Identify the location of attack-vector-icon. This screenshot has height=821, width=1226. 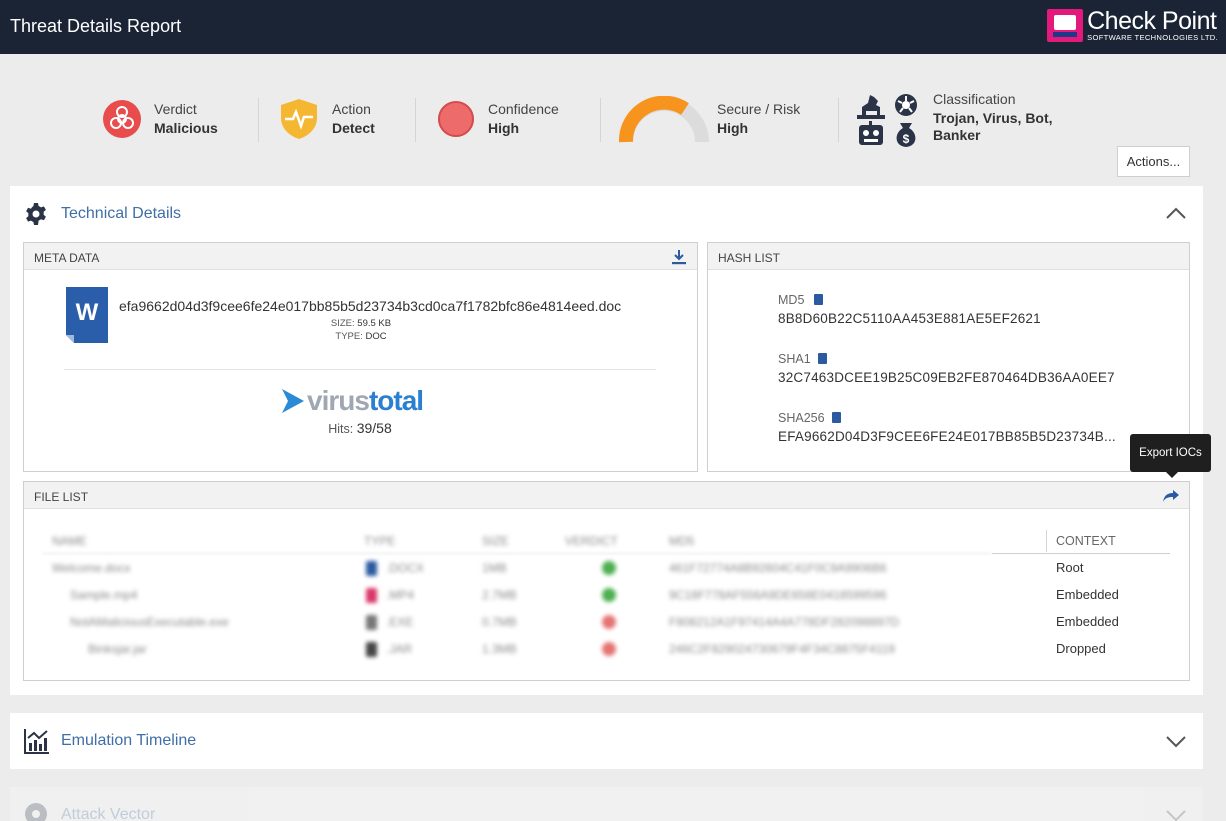
(36, 812).